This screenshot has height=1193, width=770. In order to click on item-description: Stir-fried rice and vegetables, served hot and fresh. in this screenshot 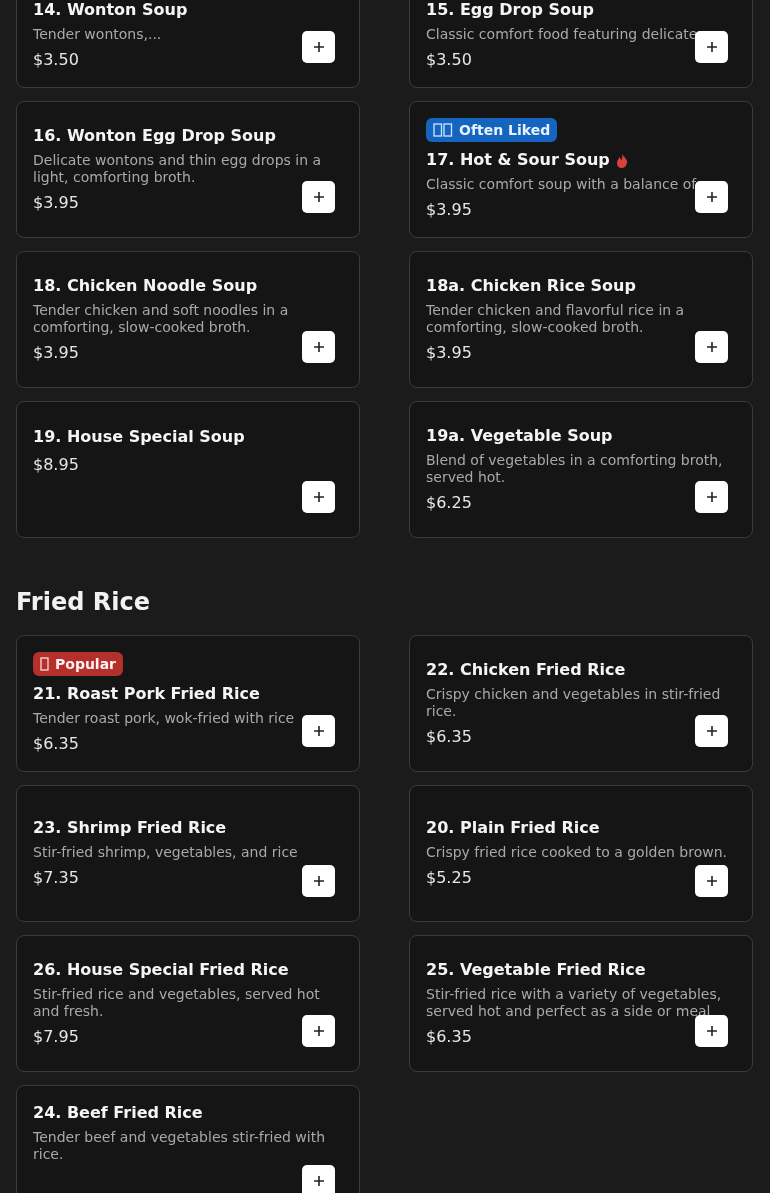, I will do `click(177, 1002)`.